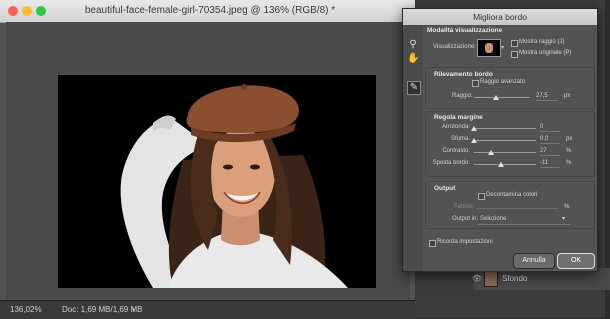 The height and width of the screenshot is (319, 610). Describe the element at coordinates (413, 45) in the screenshot. I see `zoom-tool-icon: ⚲` at that location.